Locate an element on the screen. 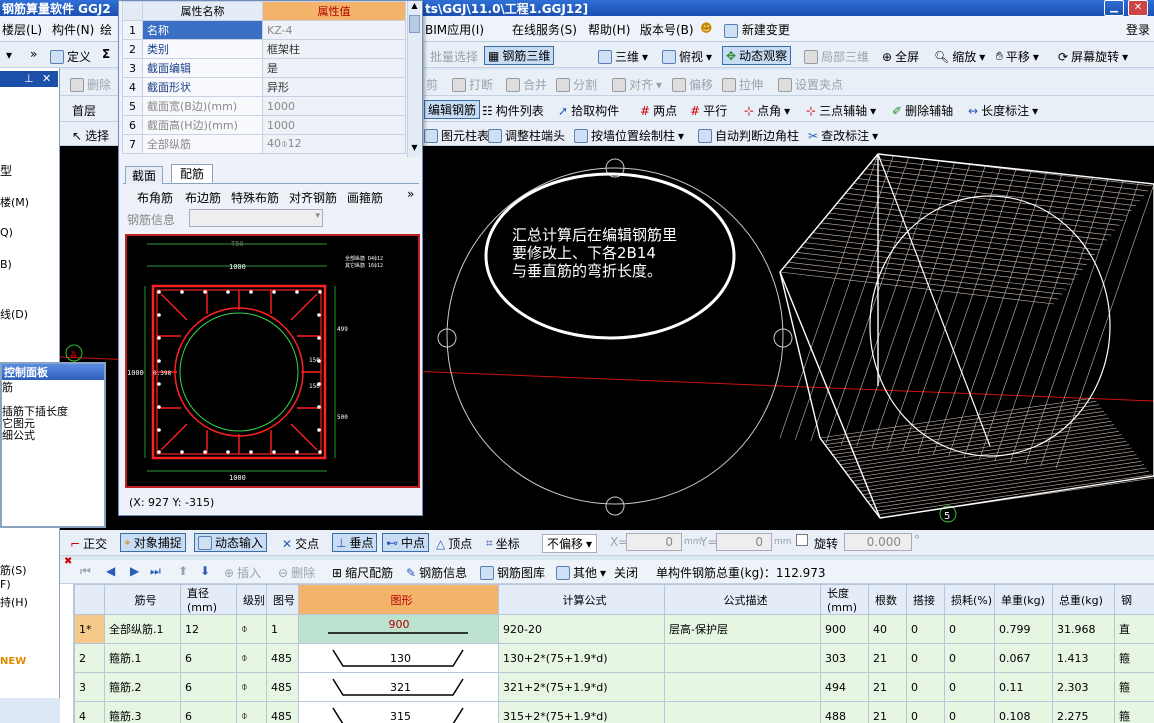 The height and width of the screenshot is (723, 1154). select-button: ↖ 选择 is located at coordinates (90, 135).